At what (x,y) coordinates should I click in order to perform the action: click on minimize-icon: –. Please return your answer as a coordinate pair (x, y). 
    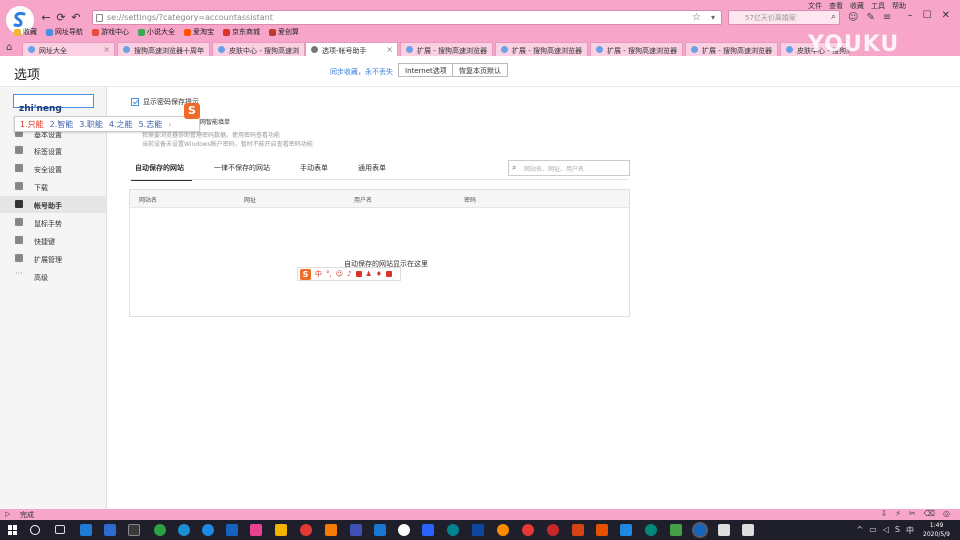
    Looking at the image, I should click on (910, 15).